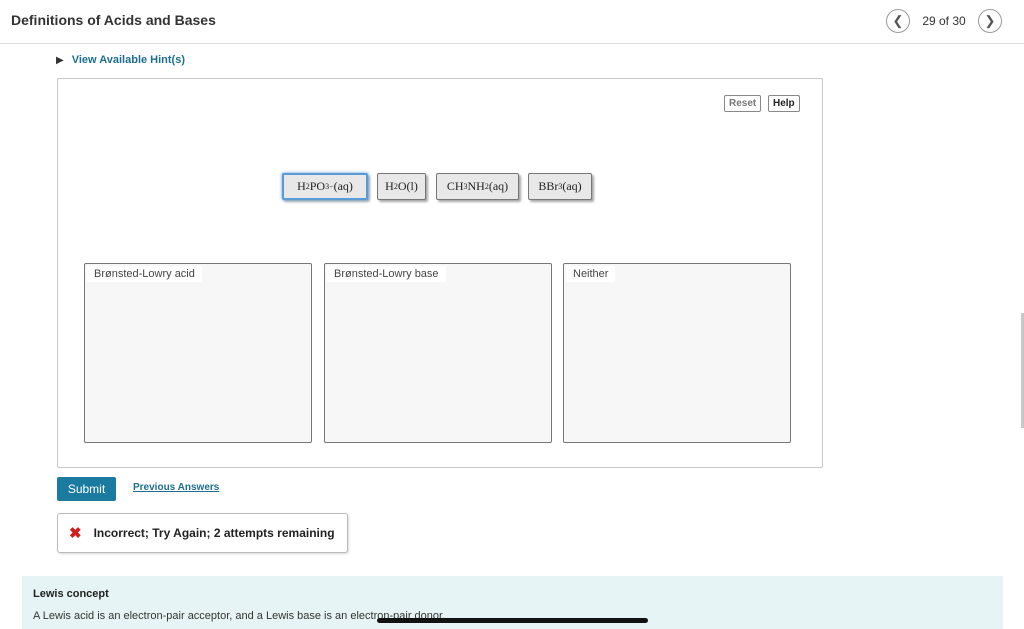 This screenshot has height=629, width=1024. Describe the element at coordinates (401, 186) in the screenshot. I see `chip-h2o-l: H 2 O (l)` at that location.